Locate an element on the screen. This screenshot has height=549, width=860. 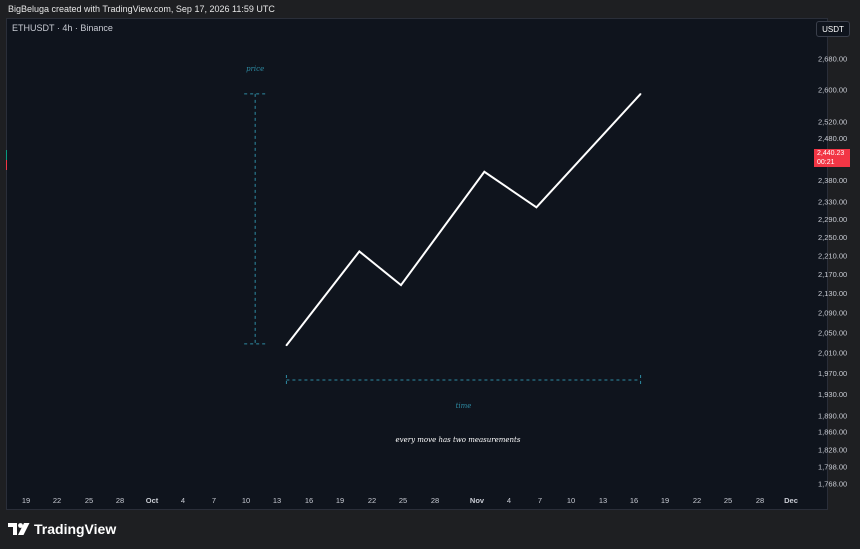
y-tick-label: 1,970.00 is located at coordinates (832, 373).